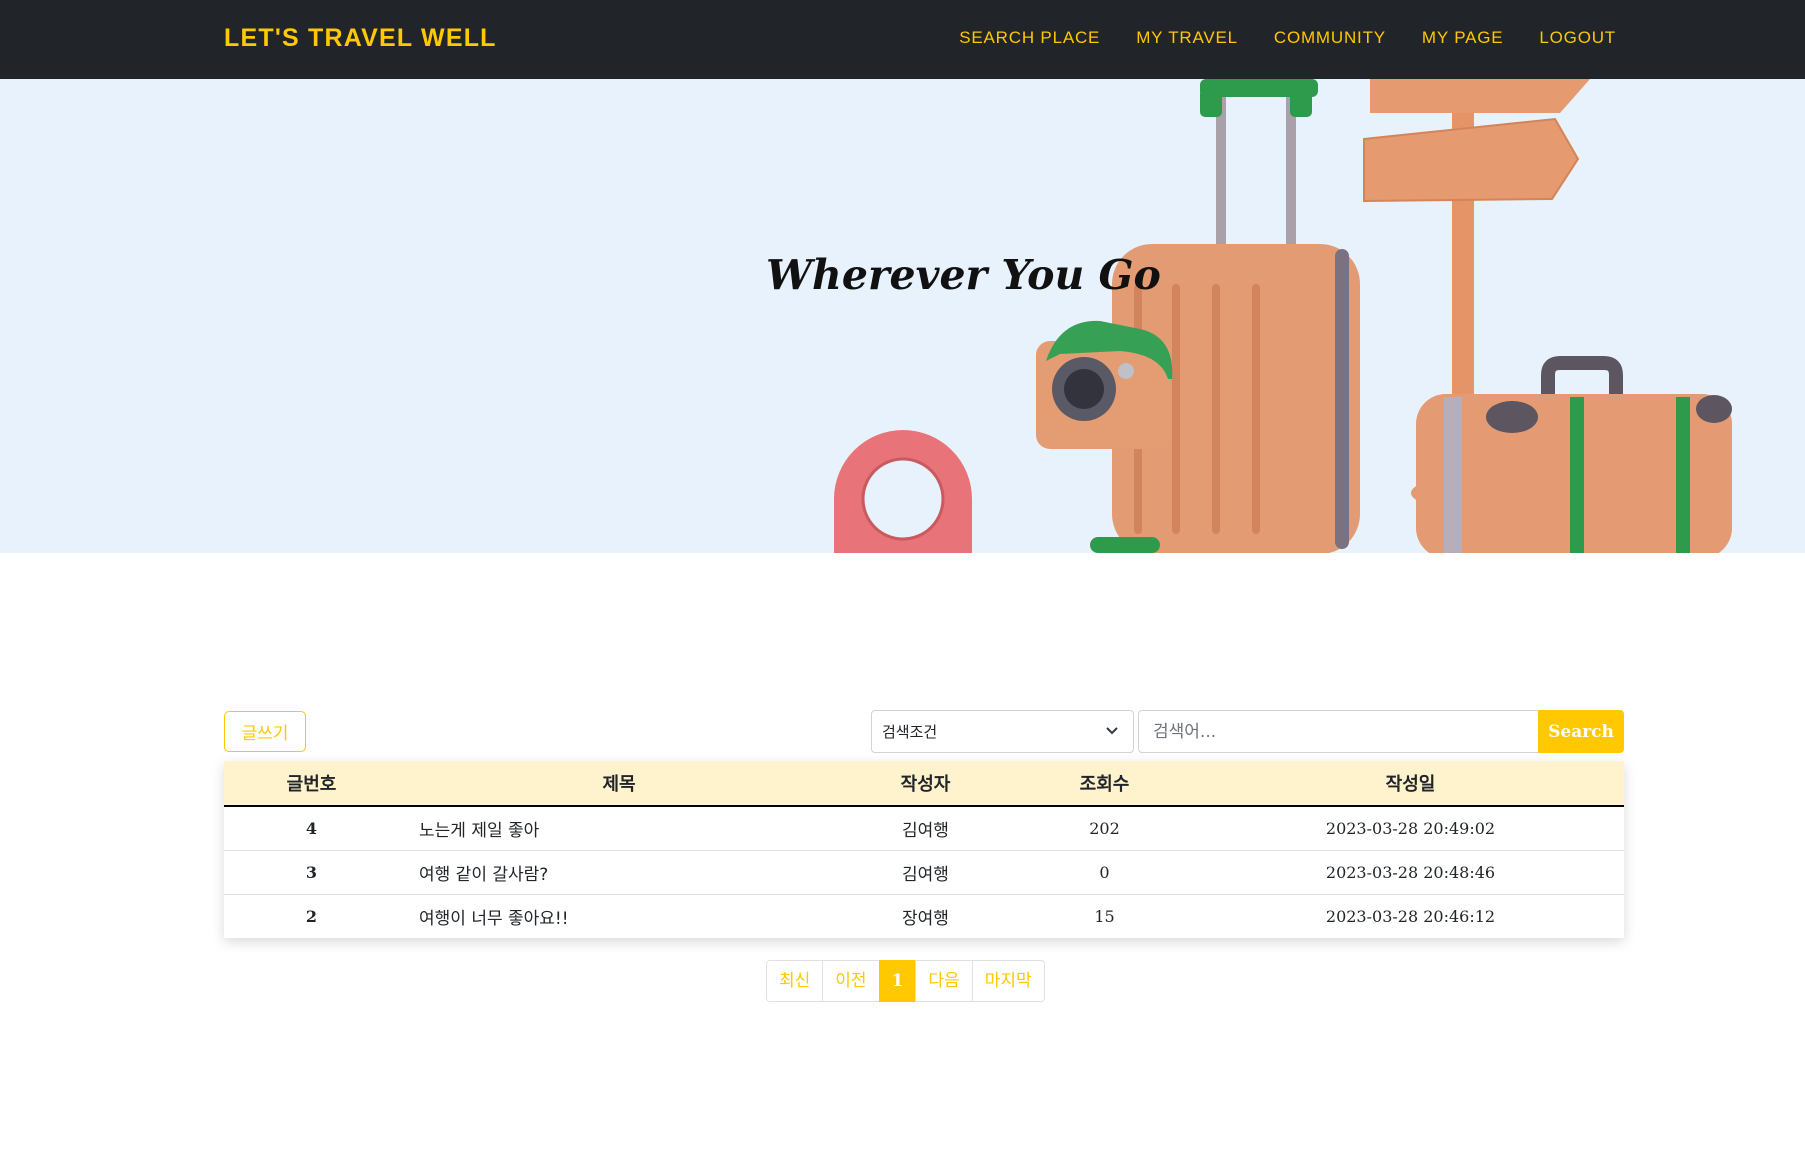  Describe the element at coordinates (479, 831) in the screenshot. I see `post-title-link: 노는게 제일 좋아` at that location.